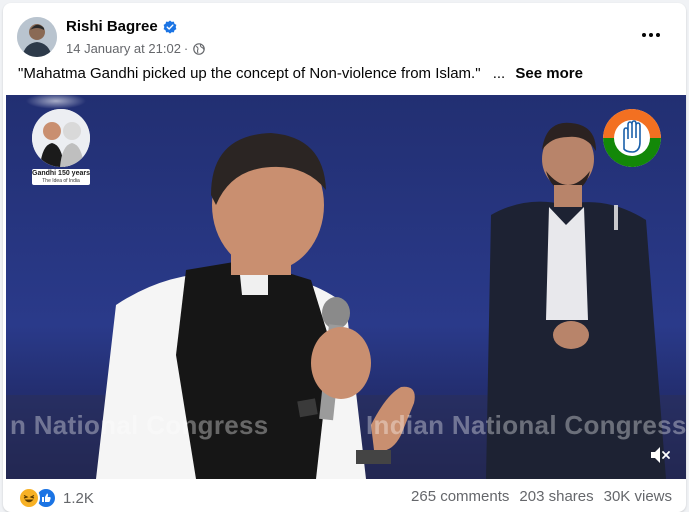 The height and width of the screenshot is (512, 689). I want to click on comments-count: 265 comments, so click(460, 496).